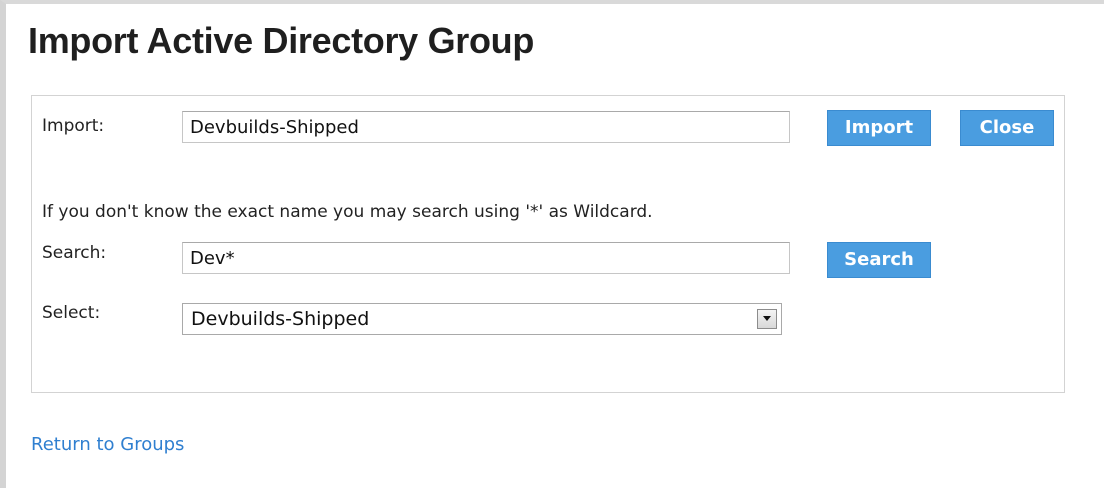 The height and width of the screenshot is (488, 1104). I want to click on import-button: Import, so click(879, 128).